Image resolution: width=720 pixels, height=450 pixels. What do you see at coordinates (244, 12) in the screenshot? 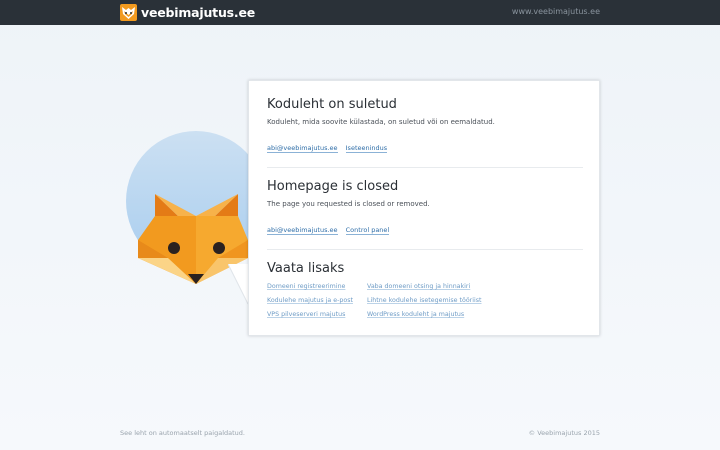
I see `logo-tld: .ee` at bounding box center [244, 12].